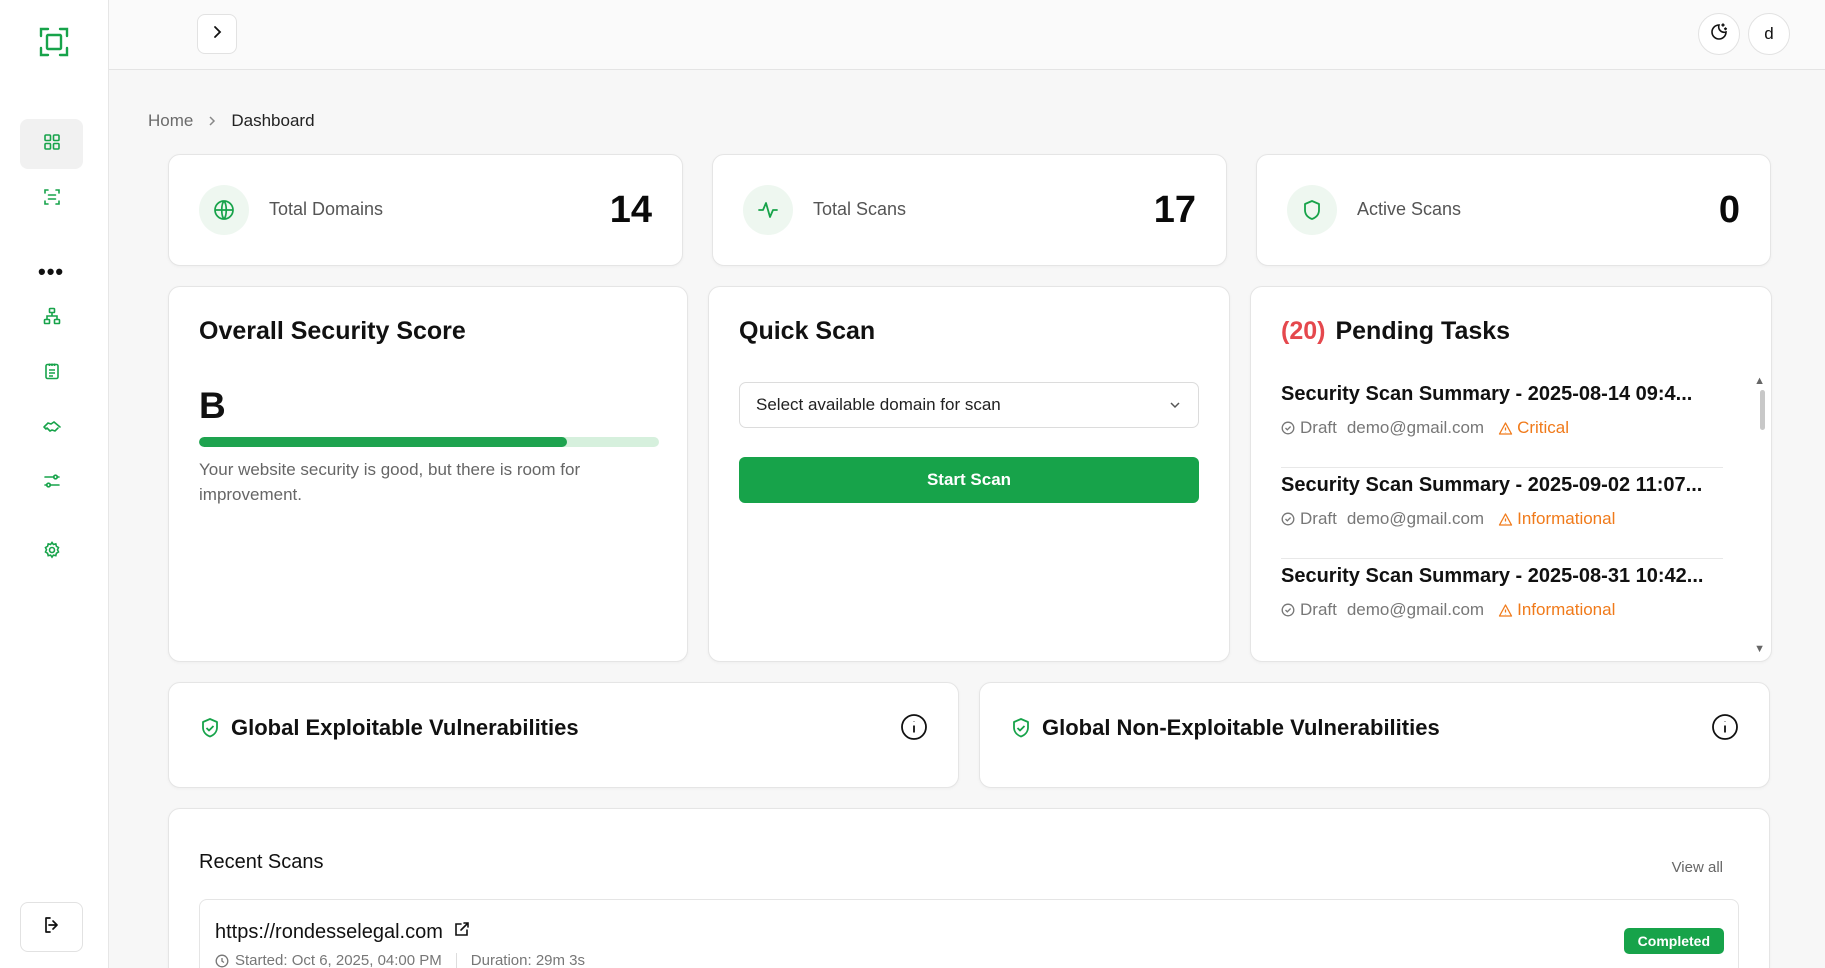 The height and width of the screenshot is (968, 1825). Describe the element at coordinates (1175, 407) in the screenshot. I see `chevron-down-icon` at that location.